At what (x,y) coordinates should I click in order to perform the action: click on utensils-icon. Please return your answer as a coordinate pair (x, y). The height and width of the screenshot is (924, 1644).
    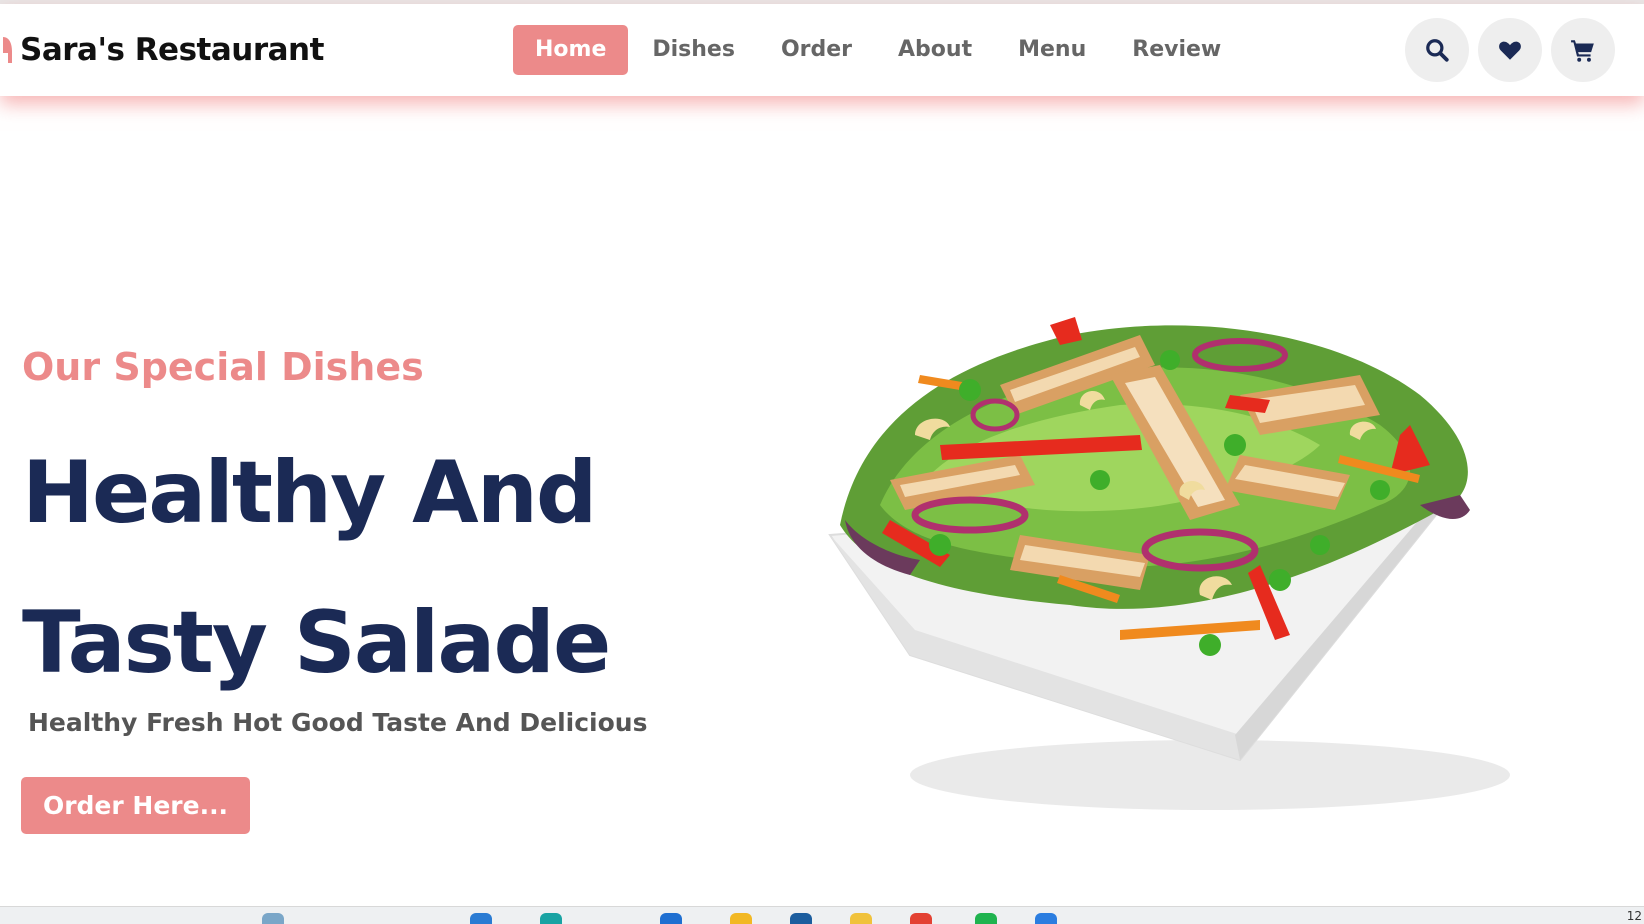
    Looking at the image, I should click on (7, 50).